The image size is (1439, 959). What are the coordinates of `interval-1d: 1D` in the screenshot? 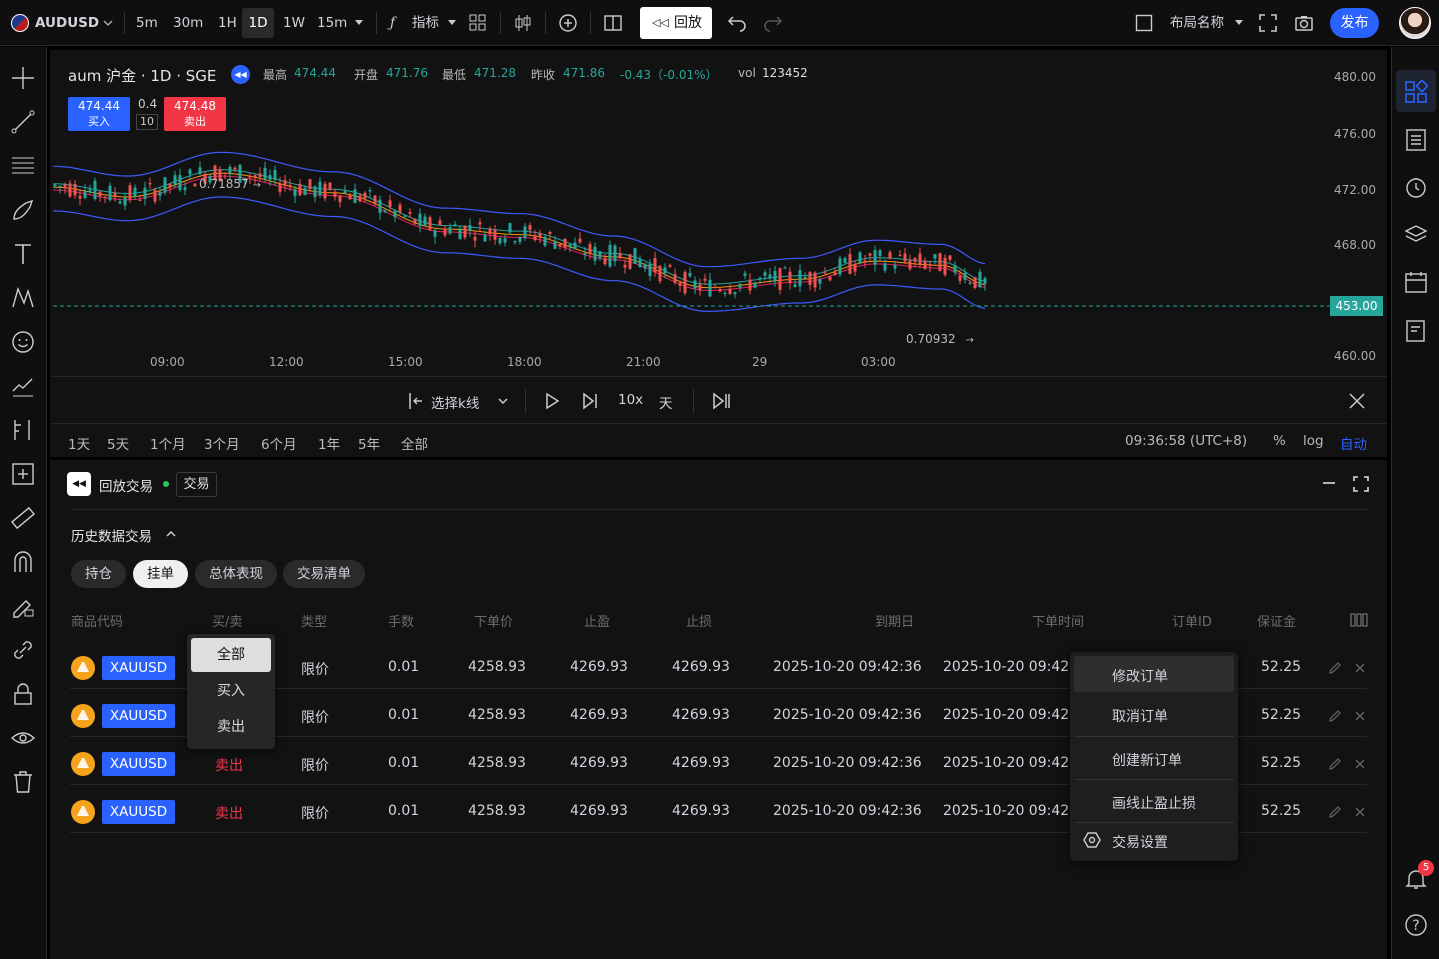 It's located at (258, 23).